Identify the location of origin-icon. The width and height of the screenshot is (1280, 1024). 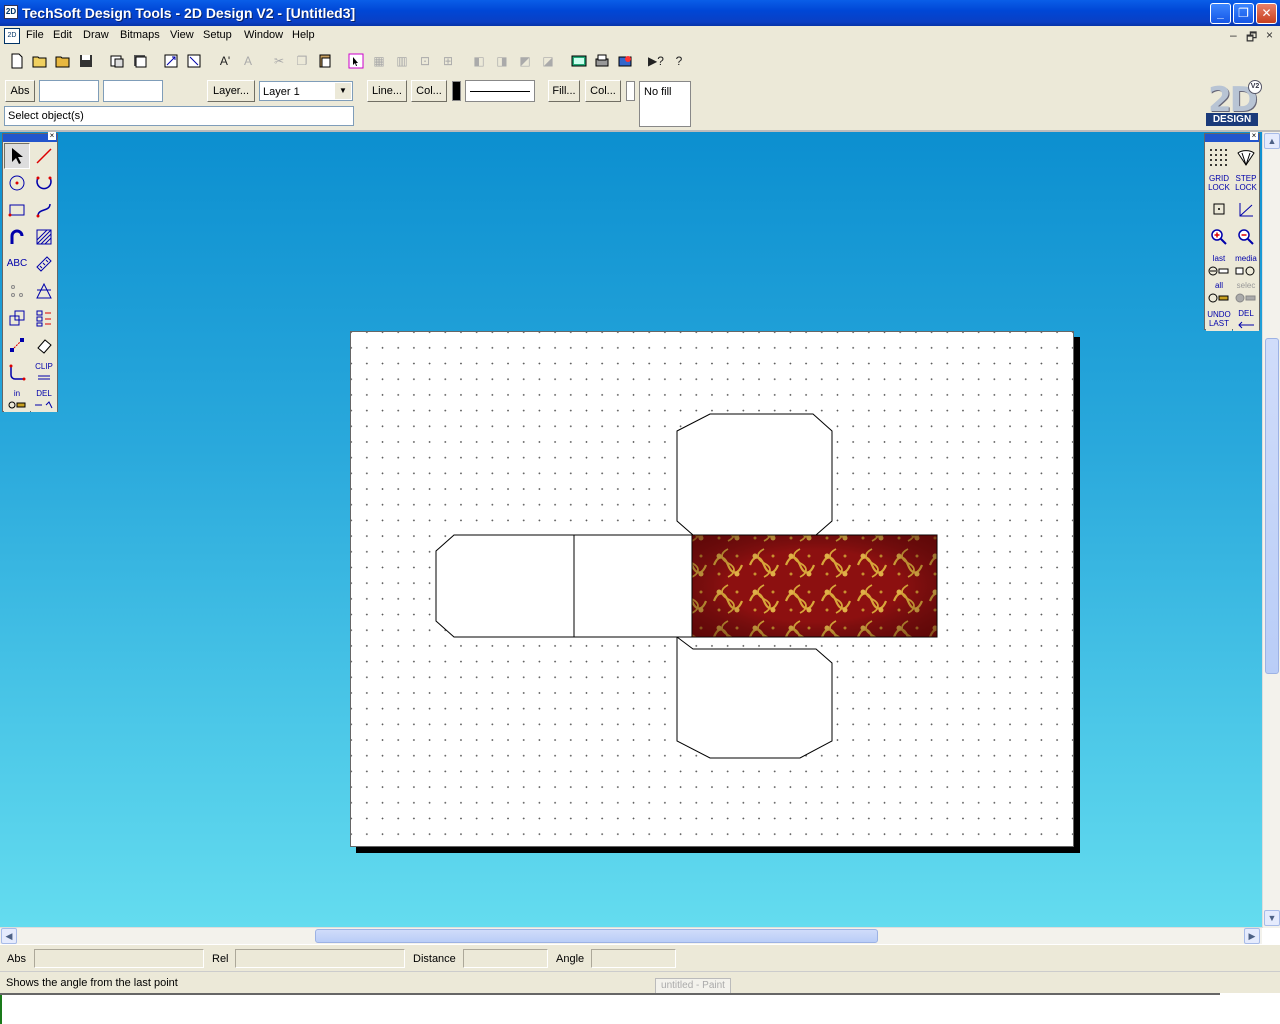
(1219, 210).